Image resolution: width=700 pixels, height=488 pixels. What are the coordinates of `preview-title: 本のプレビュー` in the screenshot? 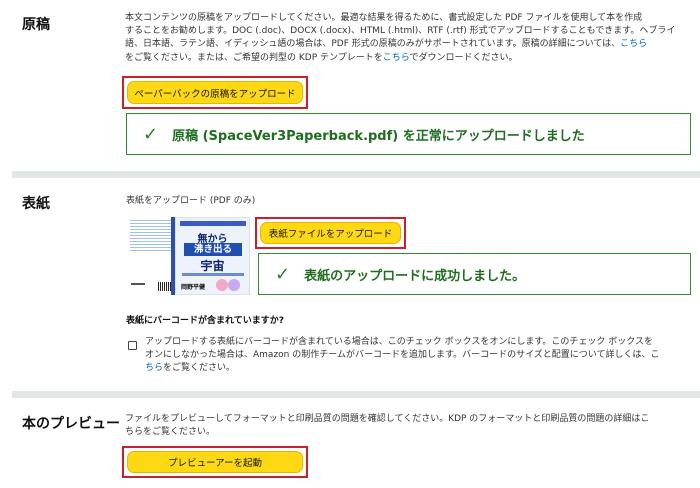 It's located at (71, 424).